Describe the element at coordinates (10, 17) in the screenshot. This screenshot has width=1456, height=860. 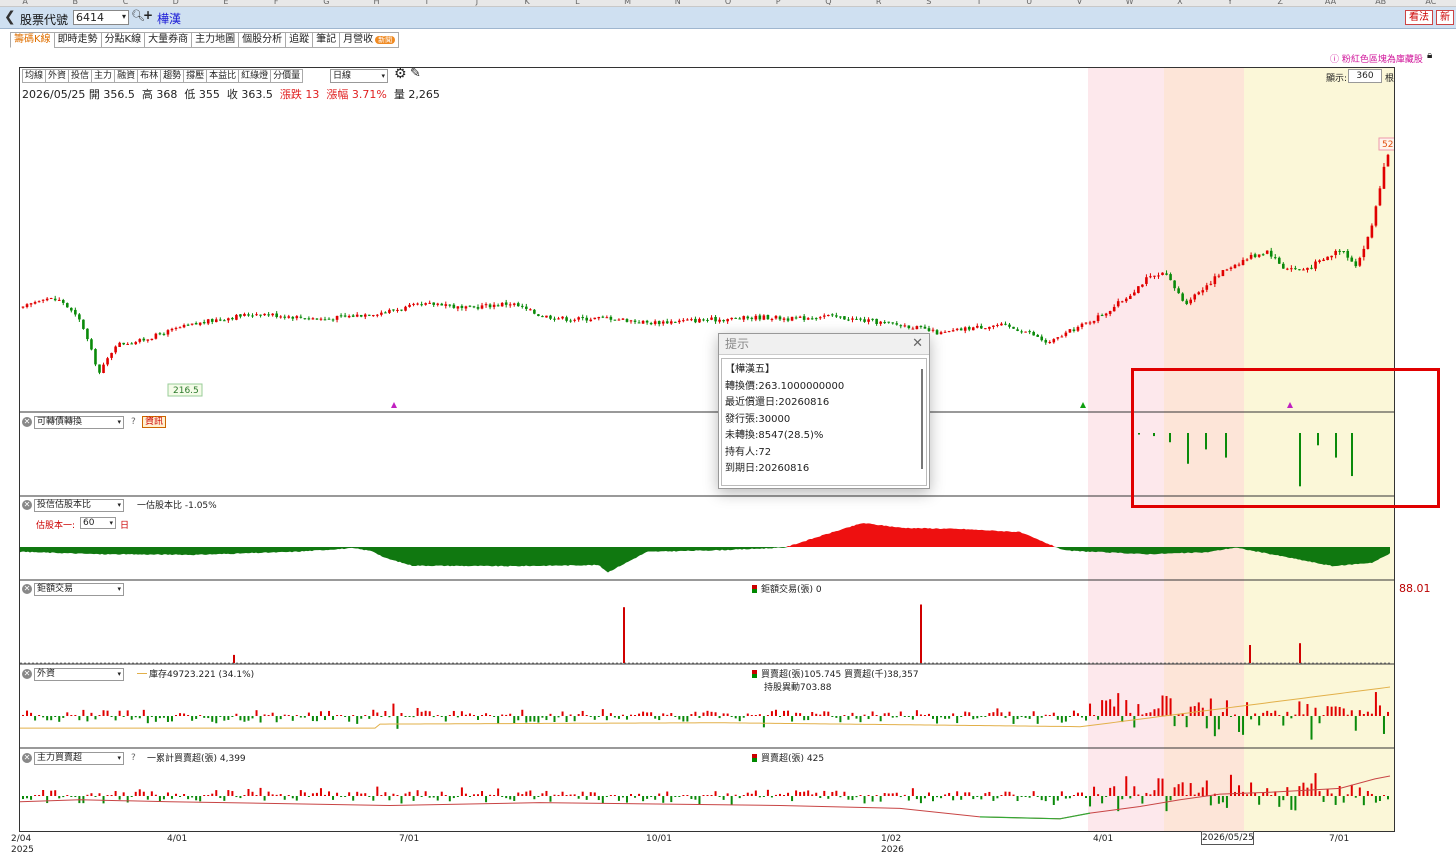
I see `chevron-left-icon: ❮` at that location.